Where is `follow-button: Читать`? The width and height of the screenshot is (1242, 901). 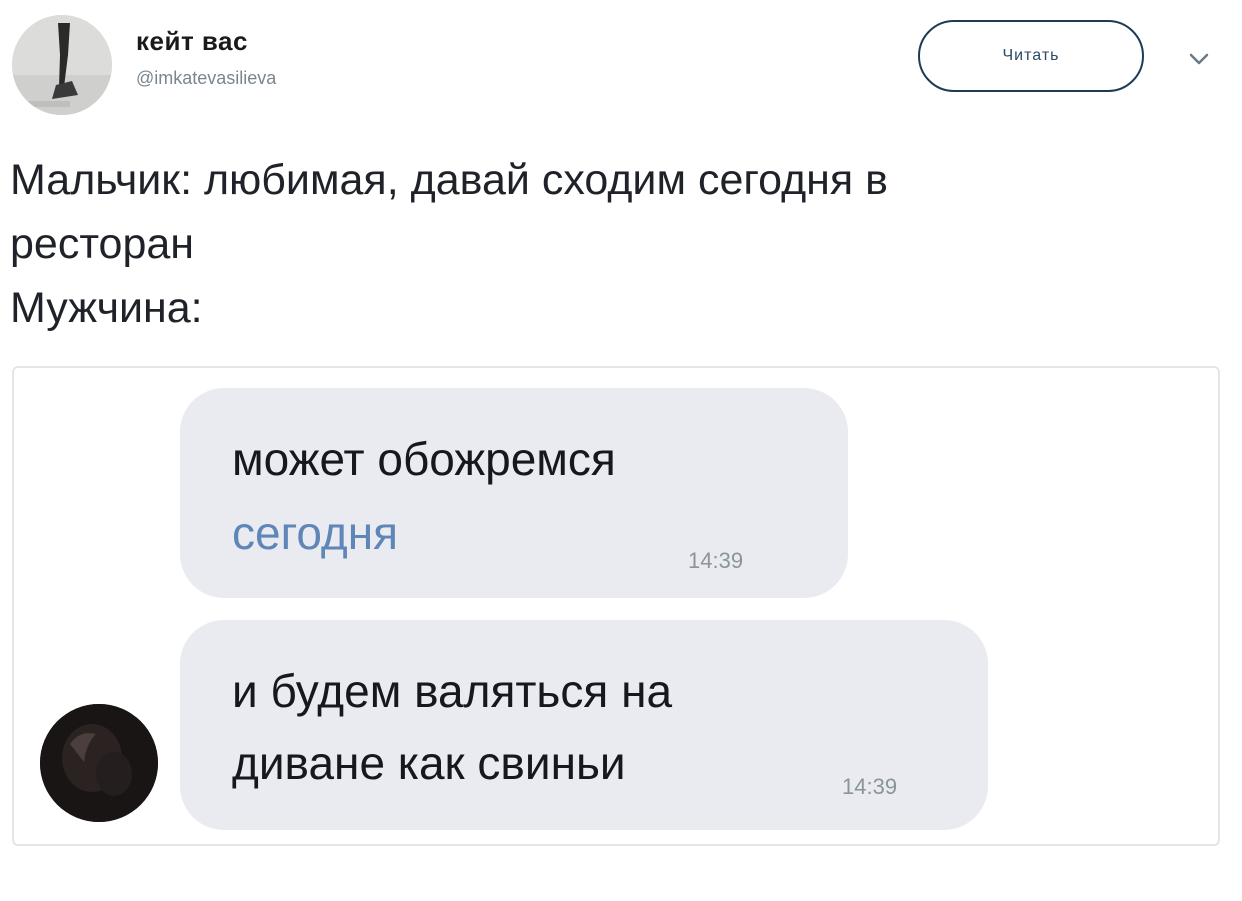
follow-button: Читать is located at coordinates (1031, 56).